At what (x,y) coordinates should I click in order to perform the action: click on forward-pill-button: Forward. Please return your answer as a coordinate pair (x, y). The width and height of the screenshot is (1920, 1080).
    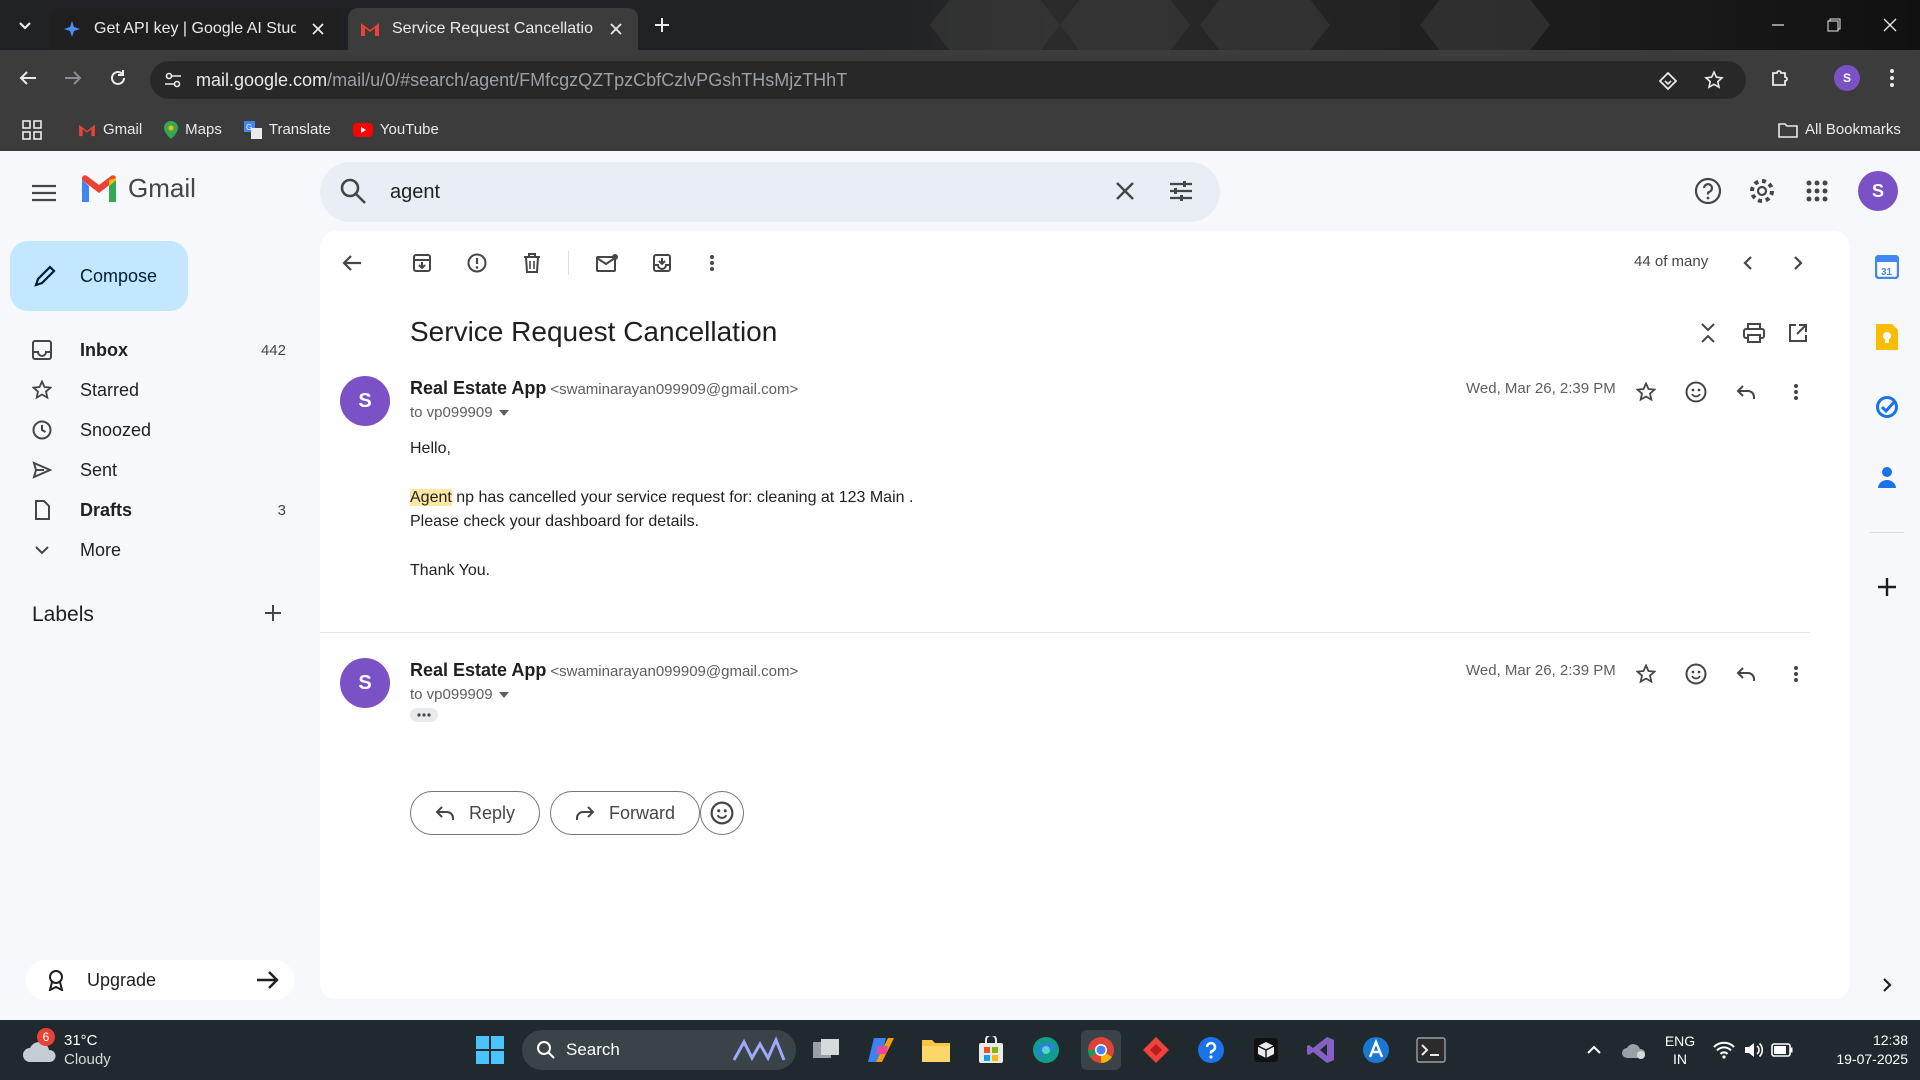
    Looking at the image, I should click on (625, 813).